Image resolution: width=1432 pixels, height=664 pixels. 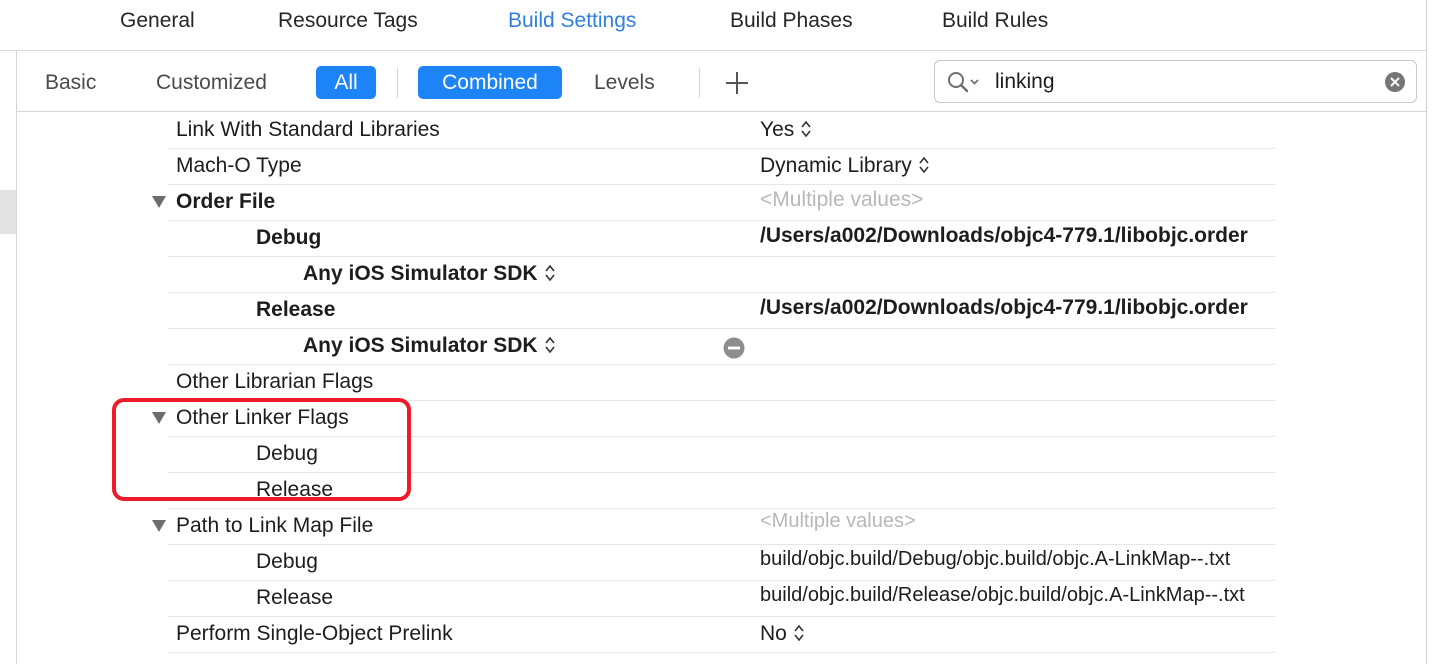 What do you see at coordinates (572, 21) in the screenshot?
I see `tab-build-settings: Build Settings` at bounding box center [572, 21].